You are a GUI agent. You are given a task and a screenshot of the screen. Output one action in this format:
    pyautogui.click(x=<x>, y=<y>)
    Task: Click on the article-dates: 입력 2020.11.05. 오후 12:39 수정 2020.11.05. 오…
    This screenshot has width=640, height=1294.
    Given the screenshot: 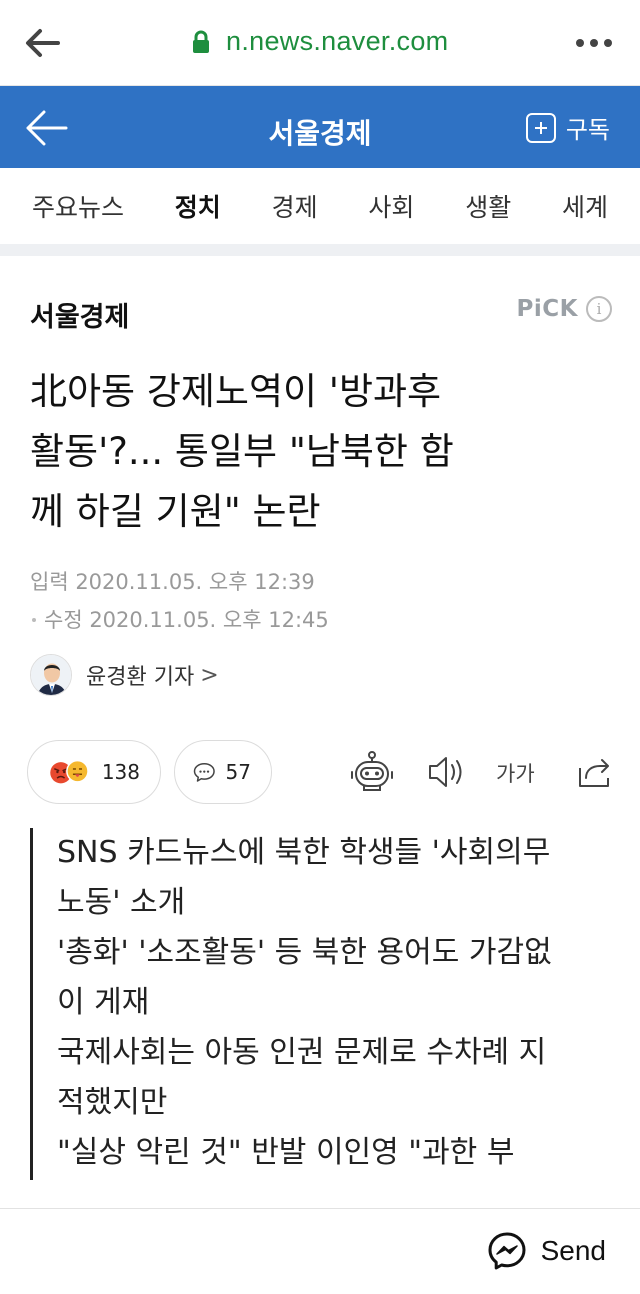 What is the action you would take?
    pyautogui.click(x=179, y=601)
    